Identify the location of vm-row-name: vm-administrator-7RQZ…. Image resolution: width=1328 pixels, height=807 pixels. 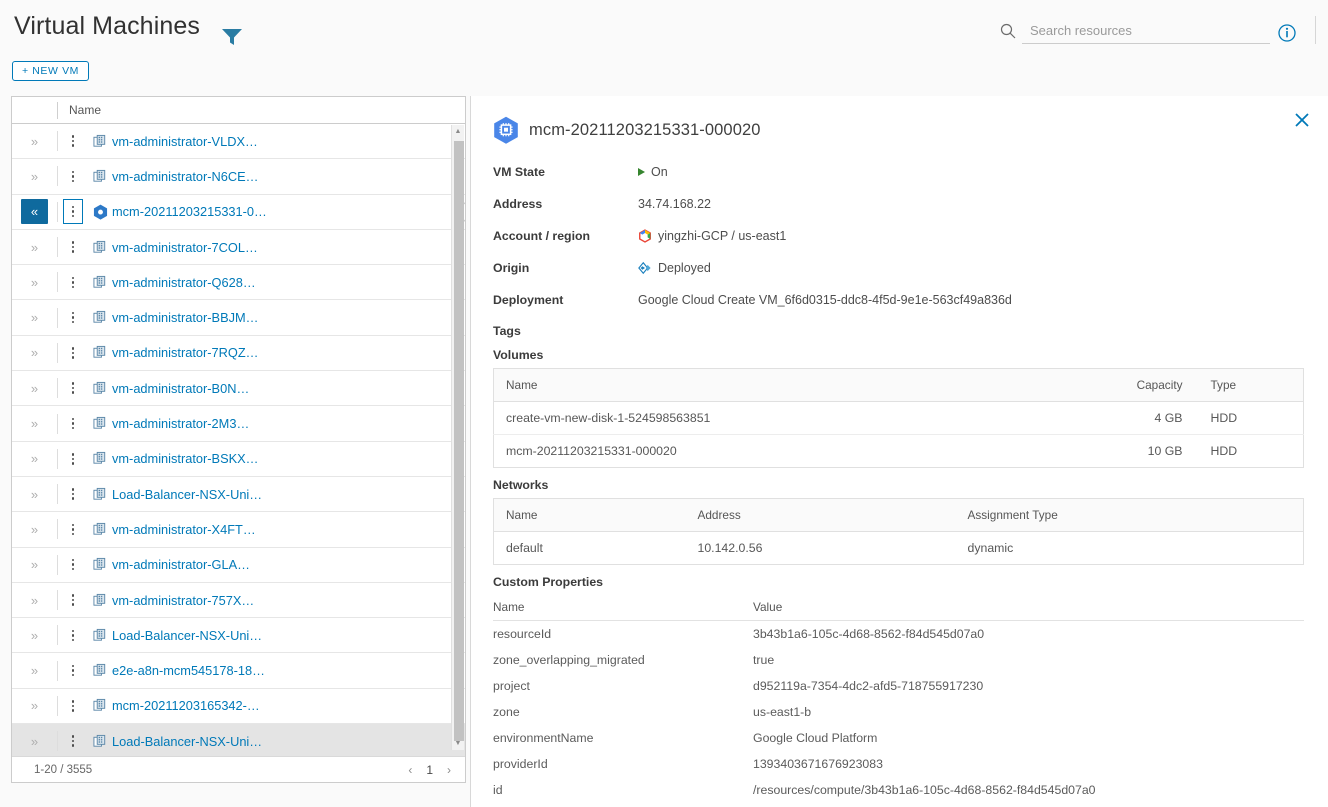
(185, 352).